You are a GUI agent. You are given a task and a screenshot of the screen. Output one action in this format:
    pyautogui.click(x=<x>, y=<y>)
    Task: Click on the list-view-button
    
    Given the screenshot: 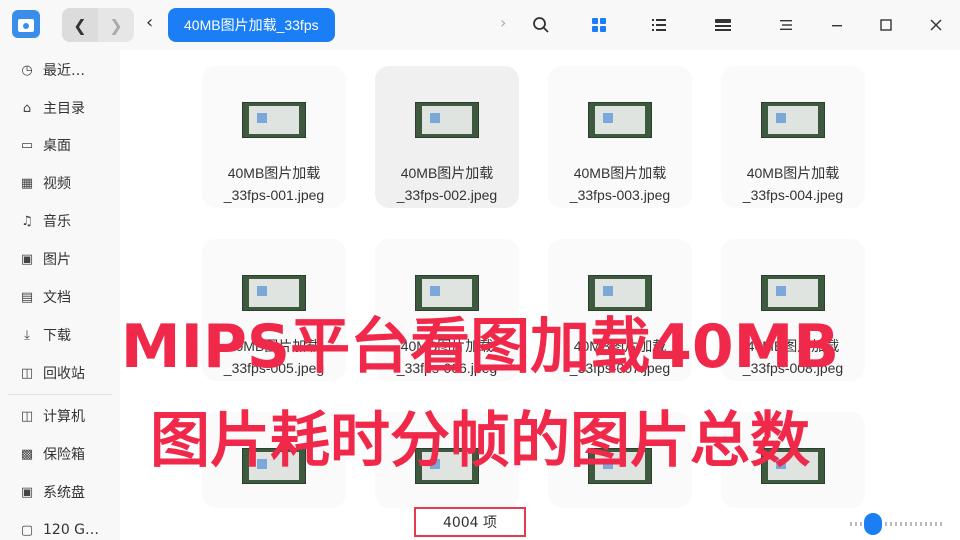 What is the action you would take?
    pyautogui.click(x=659, y=25)
    